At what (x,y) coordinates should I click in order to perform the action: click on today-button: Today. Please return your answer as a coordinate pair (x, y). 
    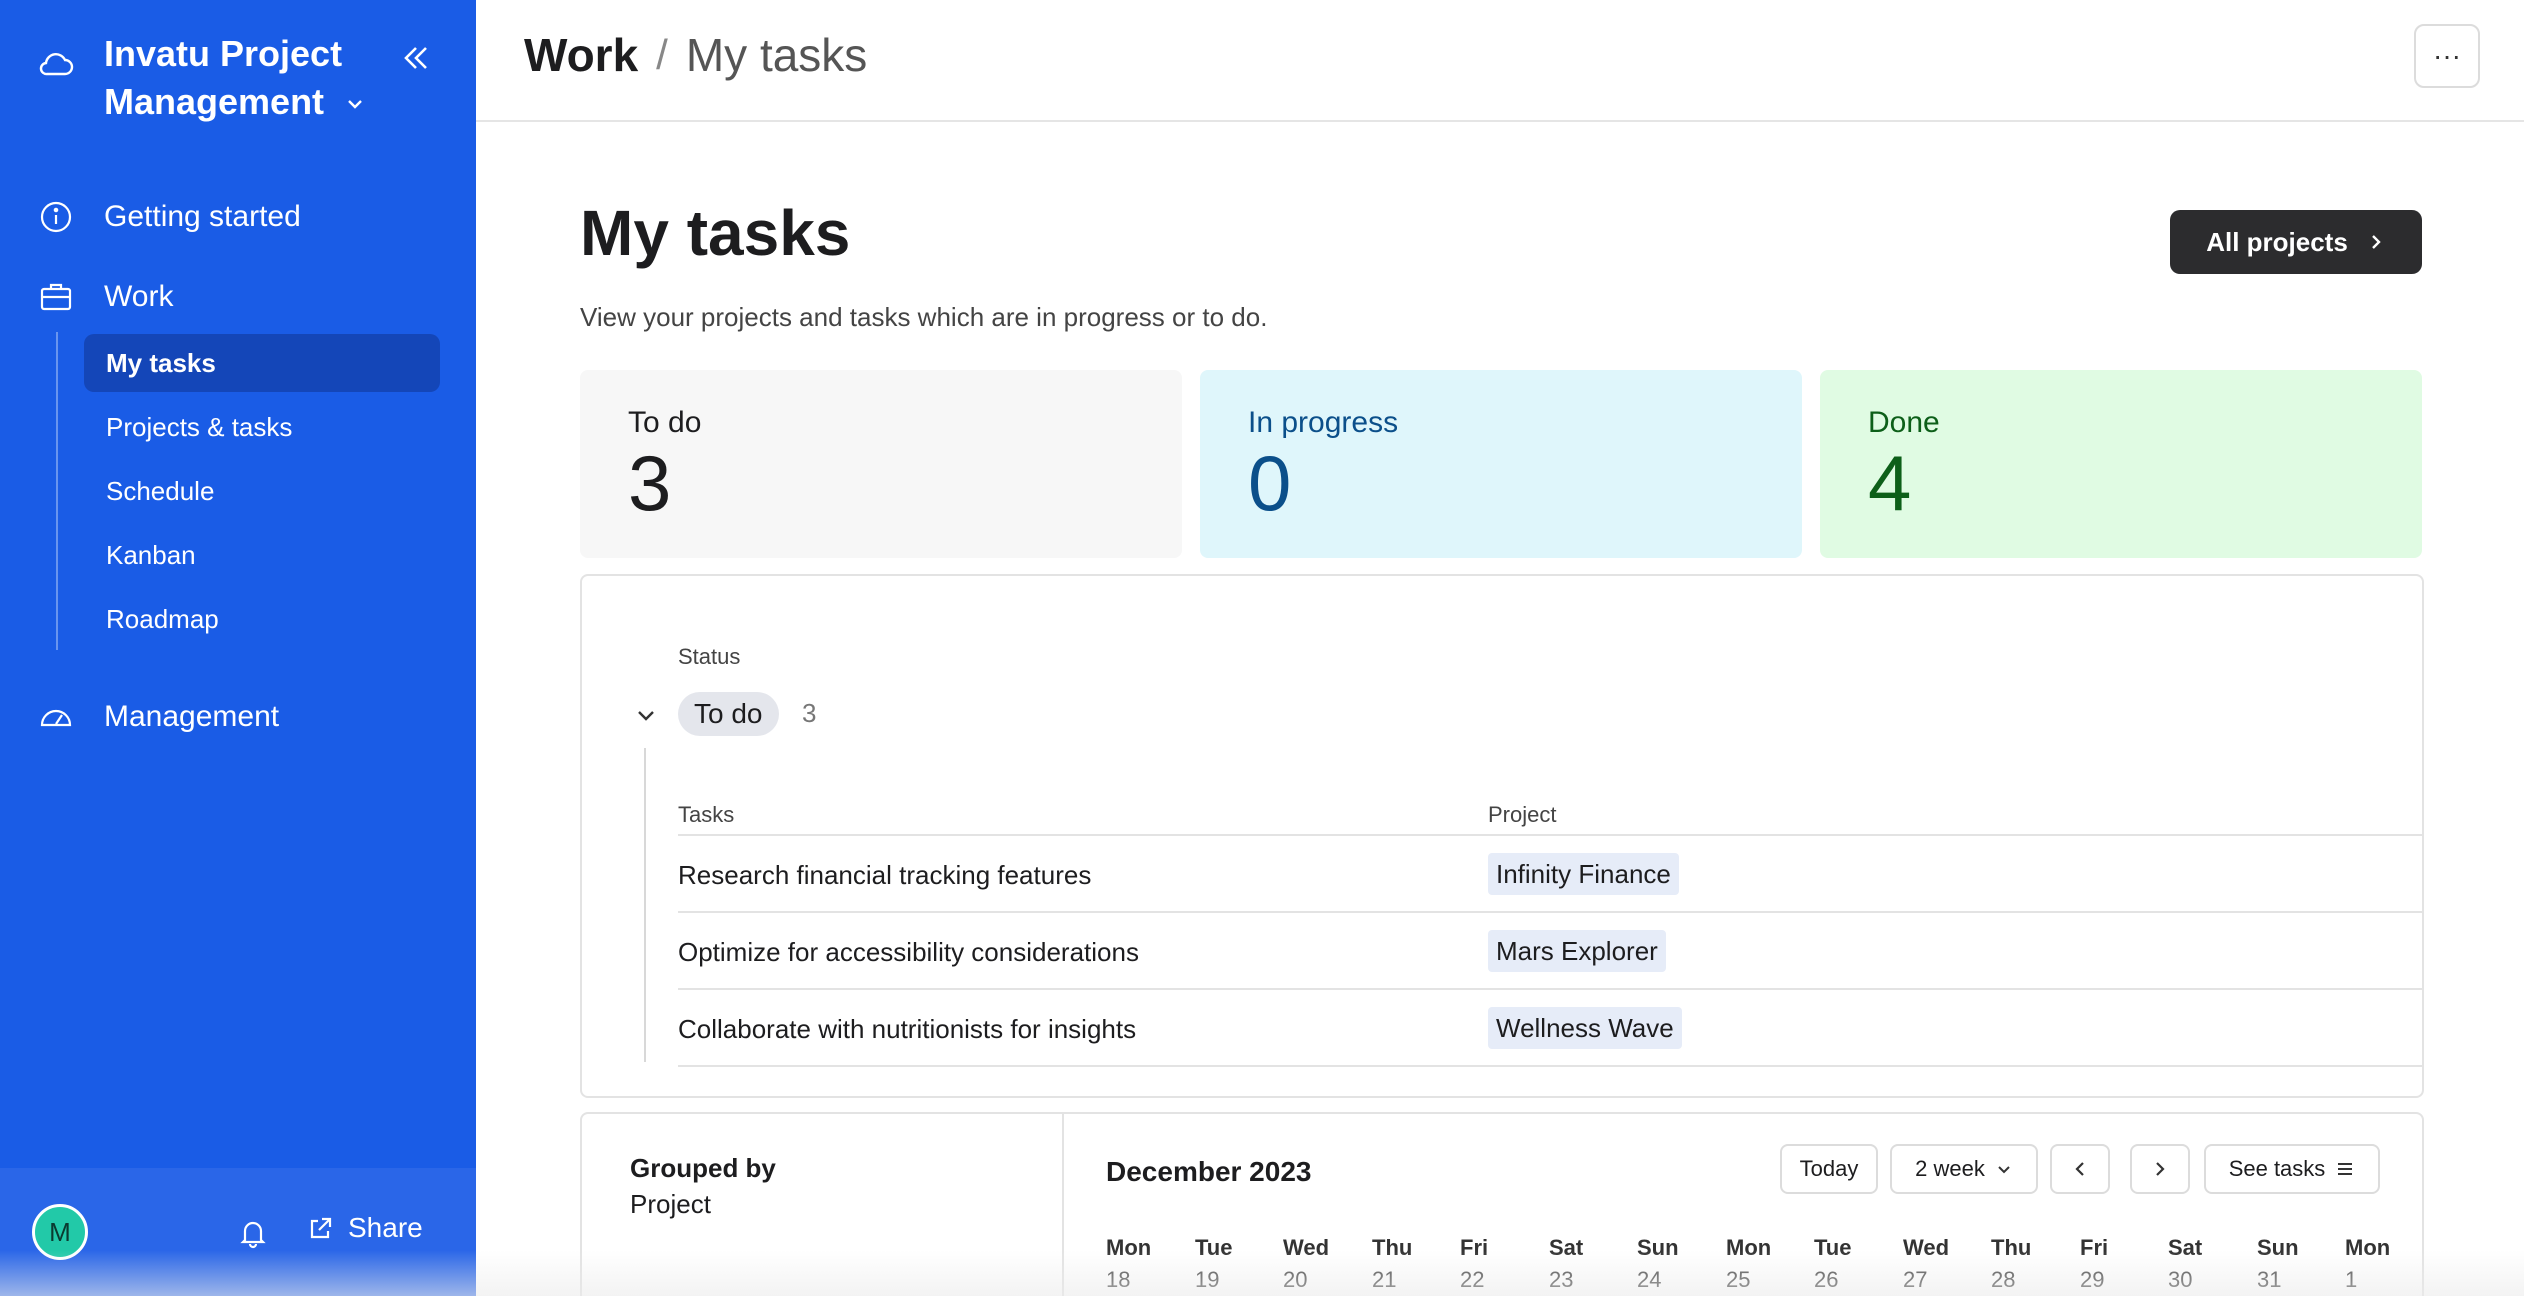
    Looking at the image, I should click on (1829, 1169).